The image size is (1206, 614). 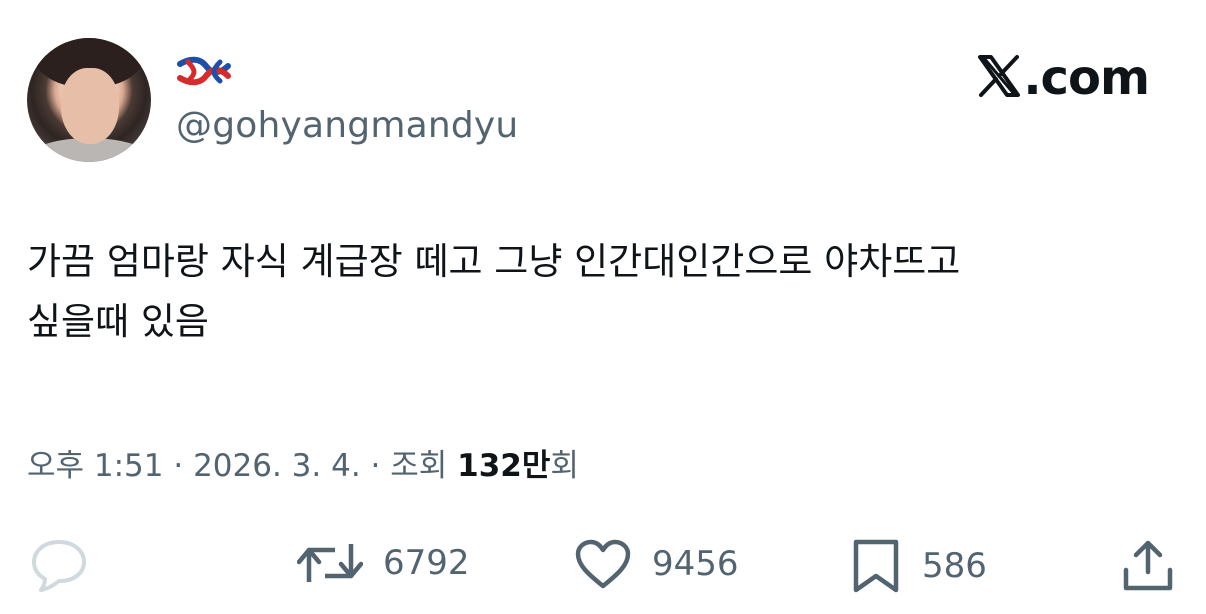 I want to click on tweet-meta: 오후 1:51 · 2026. 3. 4. · 조회 132만회, so click(x=303, y=462).